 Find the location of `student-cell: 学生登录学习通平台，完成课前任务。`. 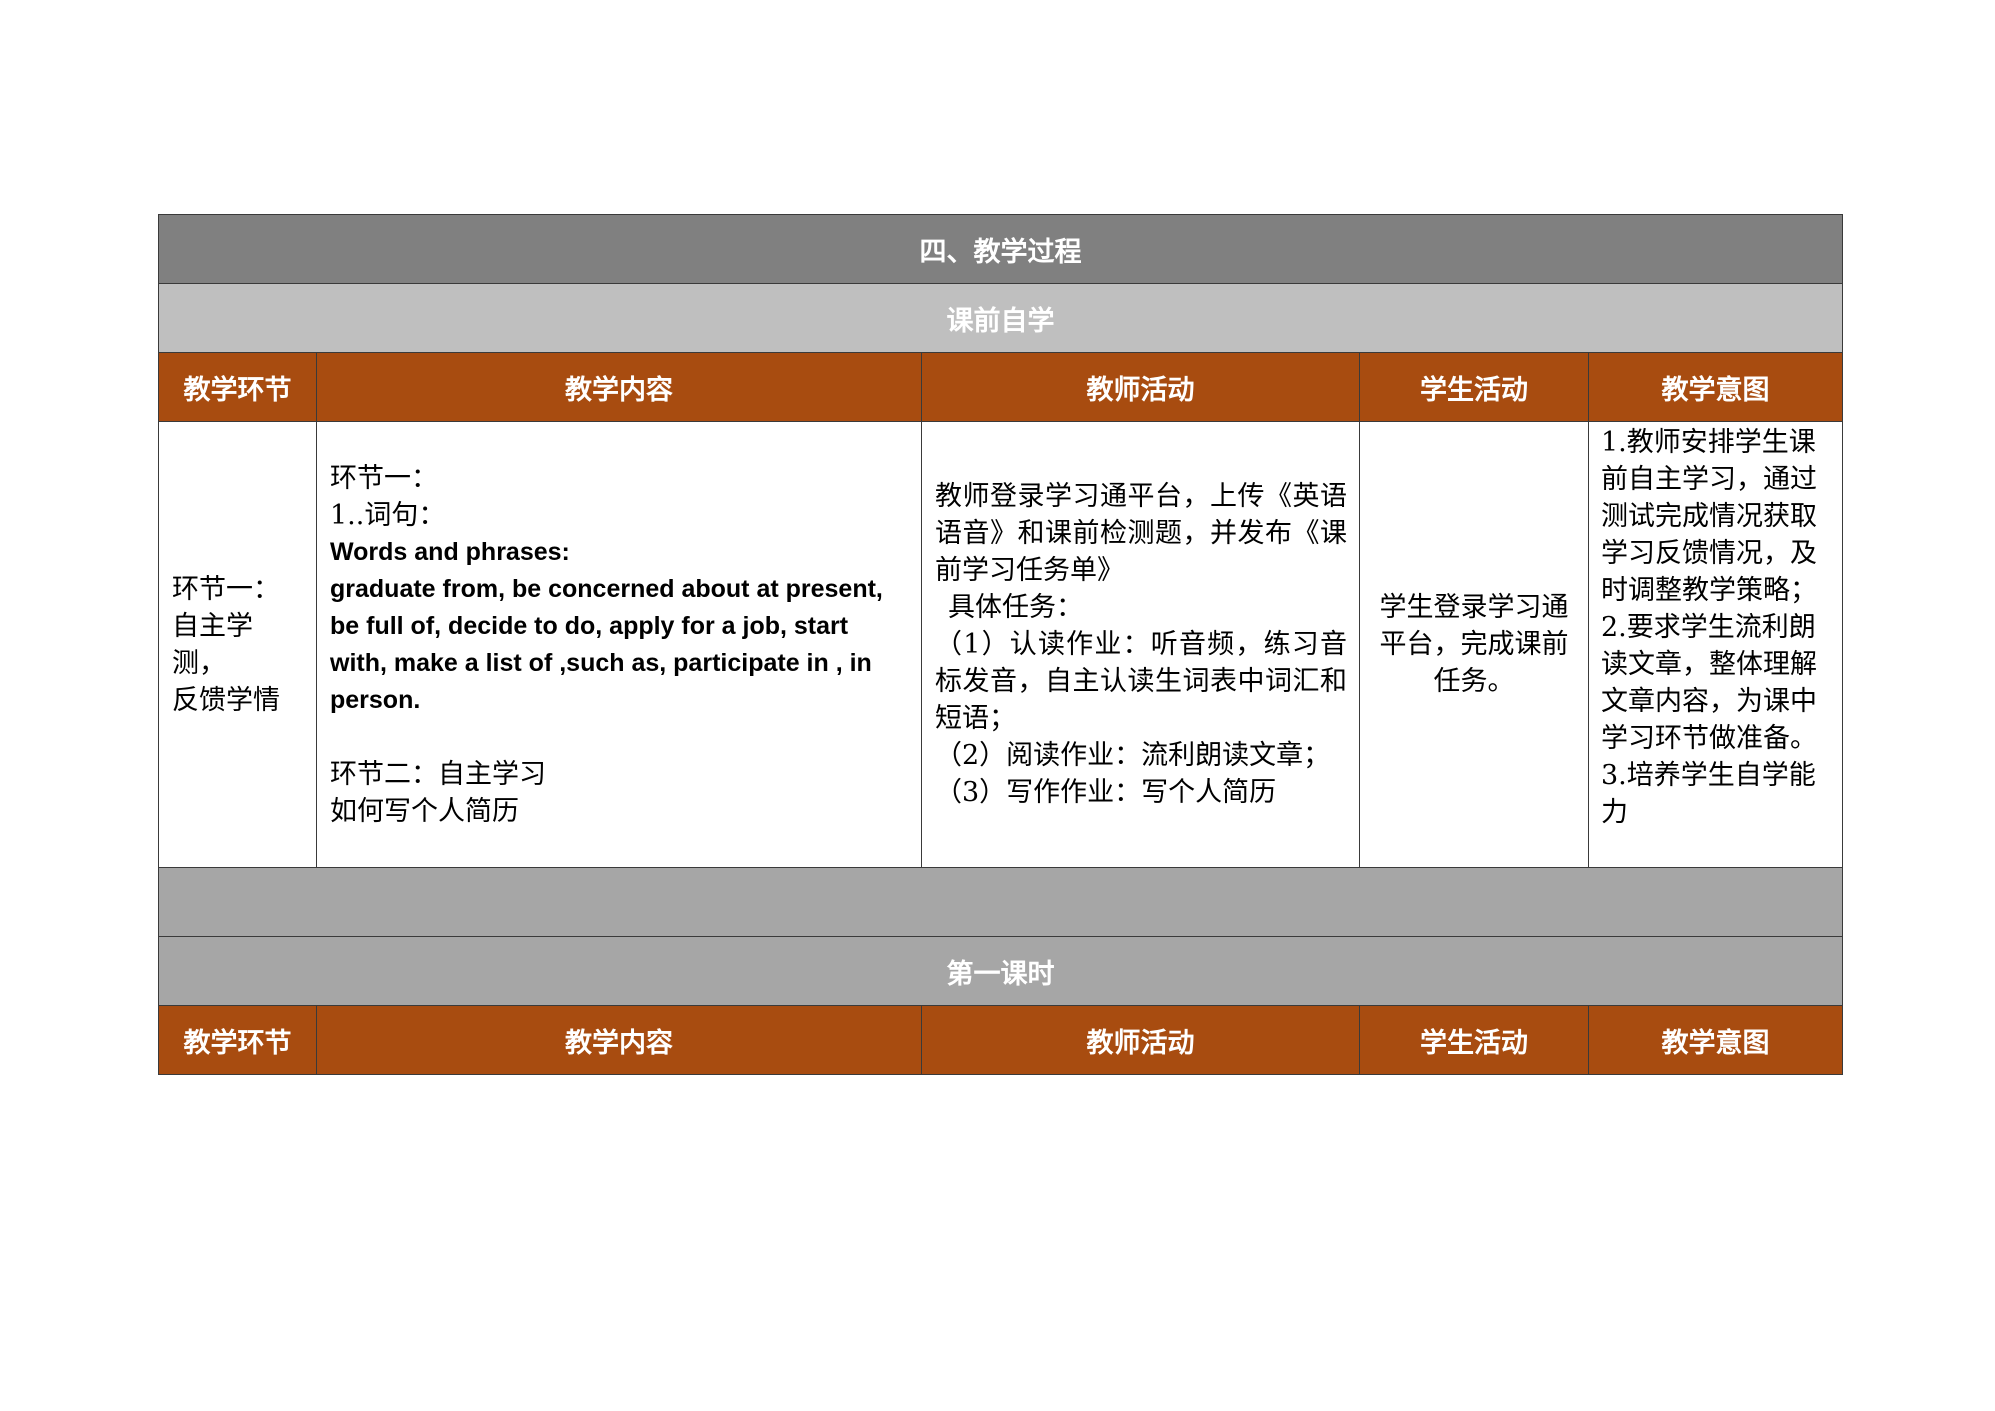

student-cell: 学生登录学习通平台，完成课前任务。 is located at coordinates (1474, 644).